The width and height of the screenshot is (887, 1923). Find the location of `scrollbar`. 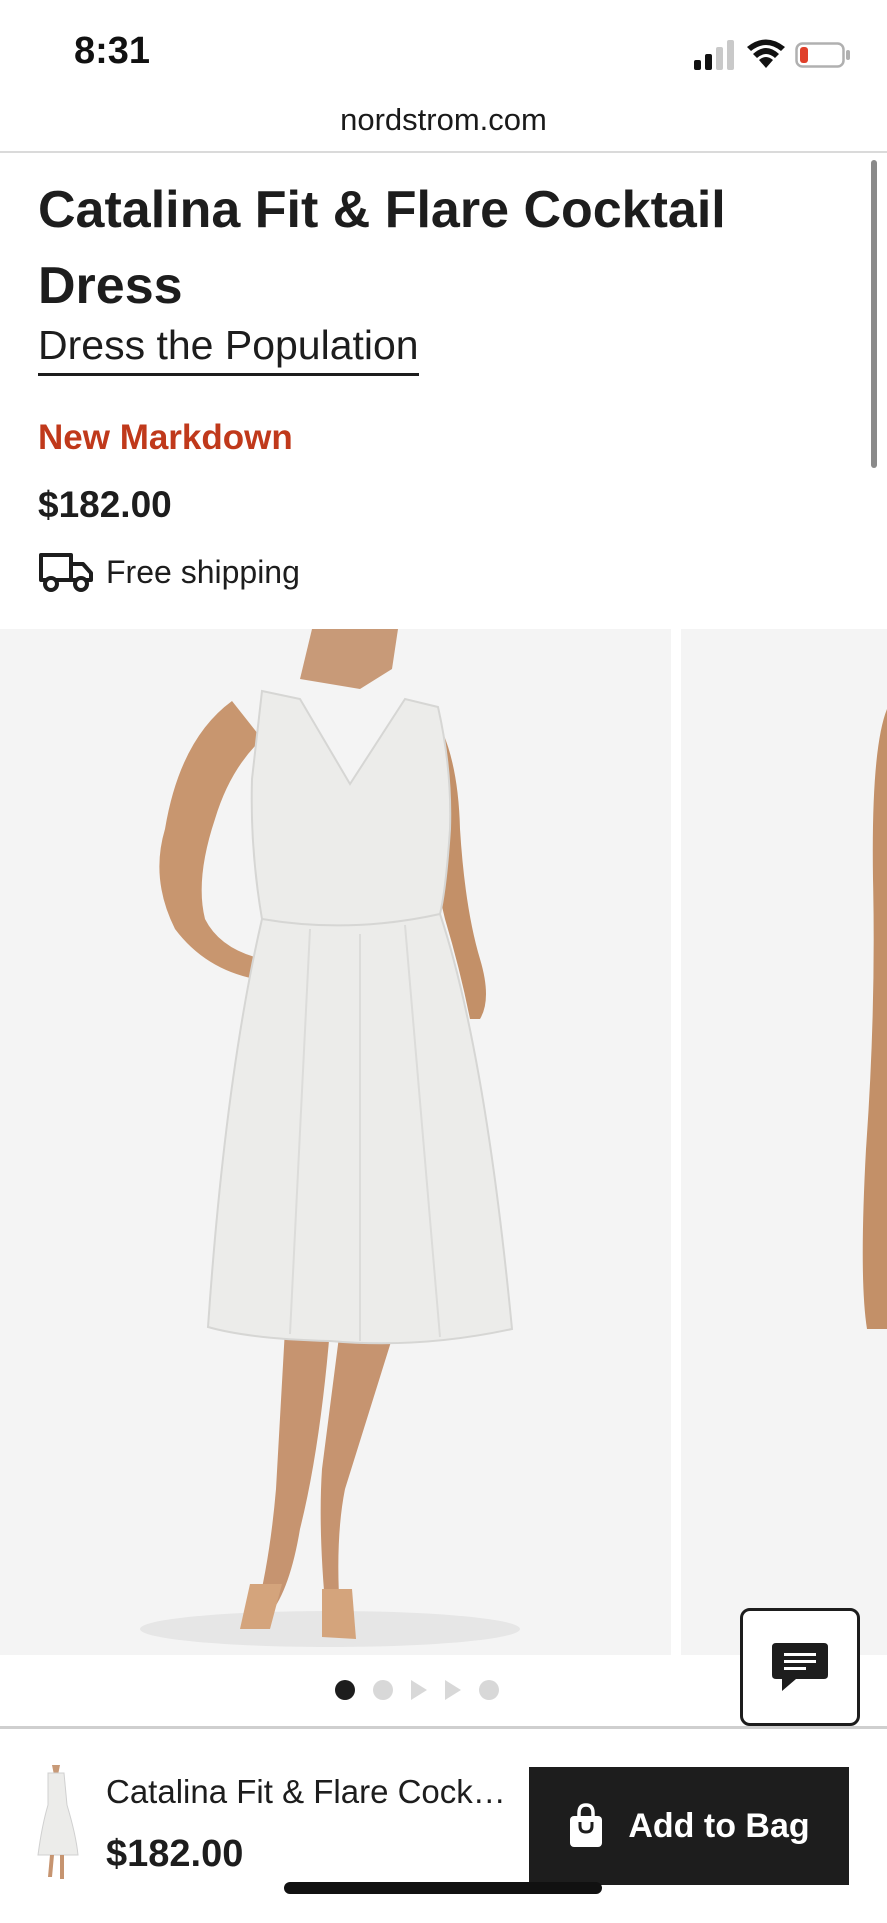

scrollbar is located at coordinates (874, 314).